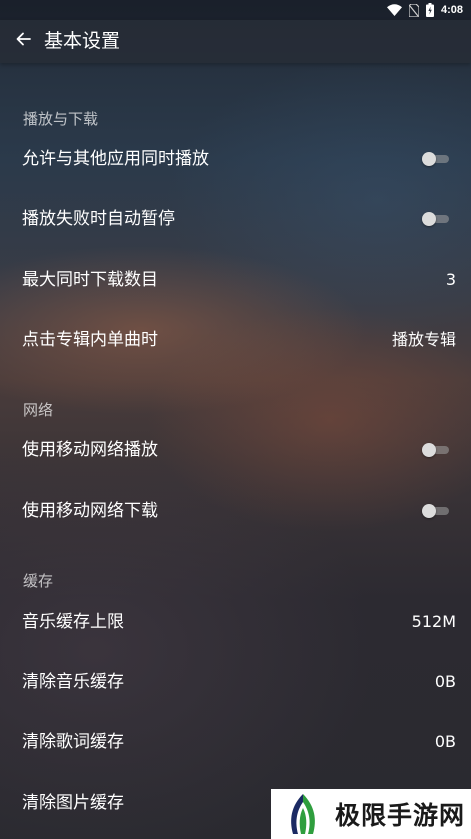  What do you see at coordinates (235, 682) in the screenshot?
I see `setting-row-clear-music-cache: 清除音乐缓存 0B` at bounding box center [235, 682].